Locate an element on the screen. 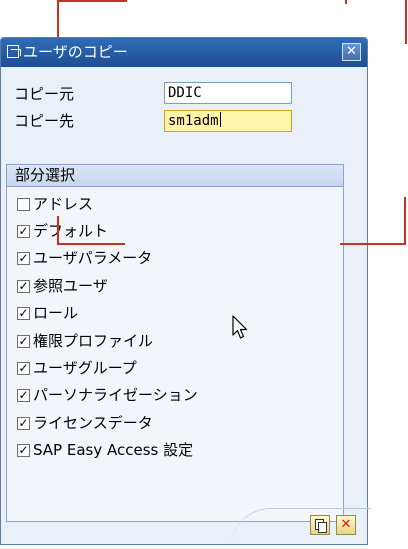 The image size is (408, 549). source-label: コピー元 is located at coordinates (44, 94).